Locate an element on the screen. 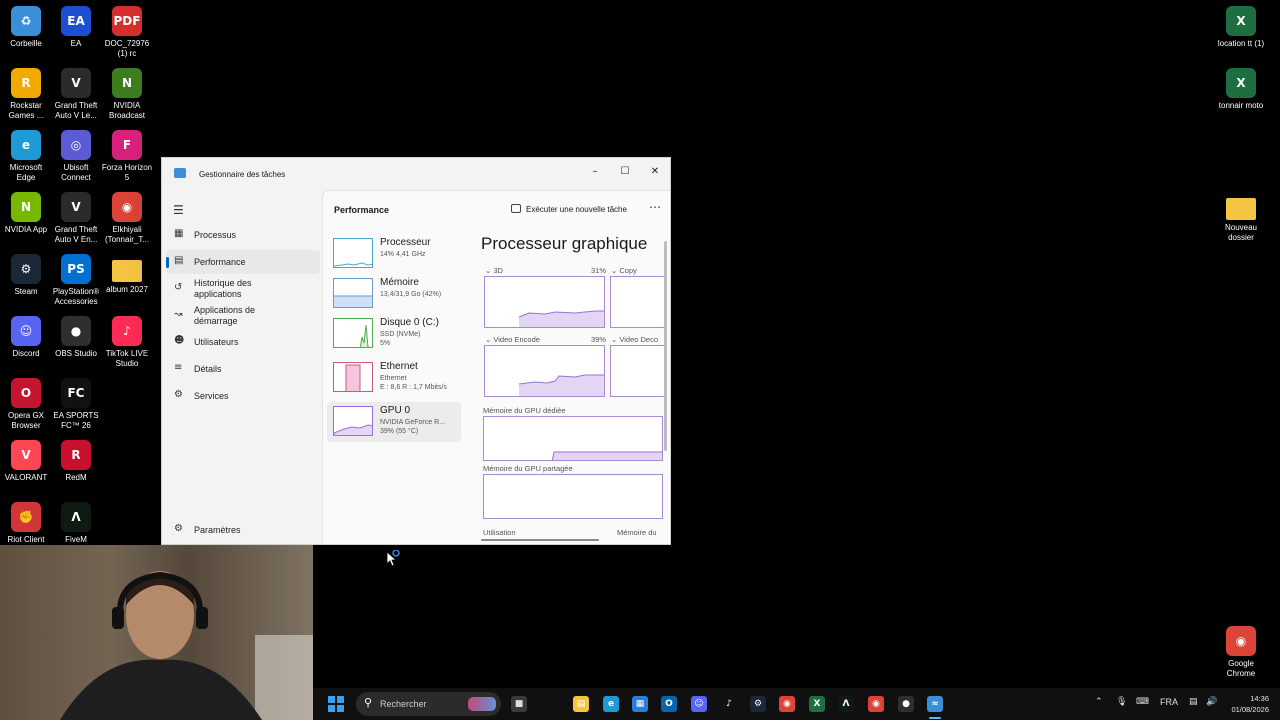 The width and height of the screenshot is (1280, 720). nav-processus: ▦ Processus is located at coordinates (243, 235).